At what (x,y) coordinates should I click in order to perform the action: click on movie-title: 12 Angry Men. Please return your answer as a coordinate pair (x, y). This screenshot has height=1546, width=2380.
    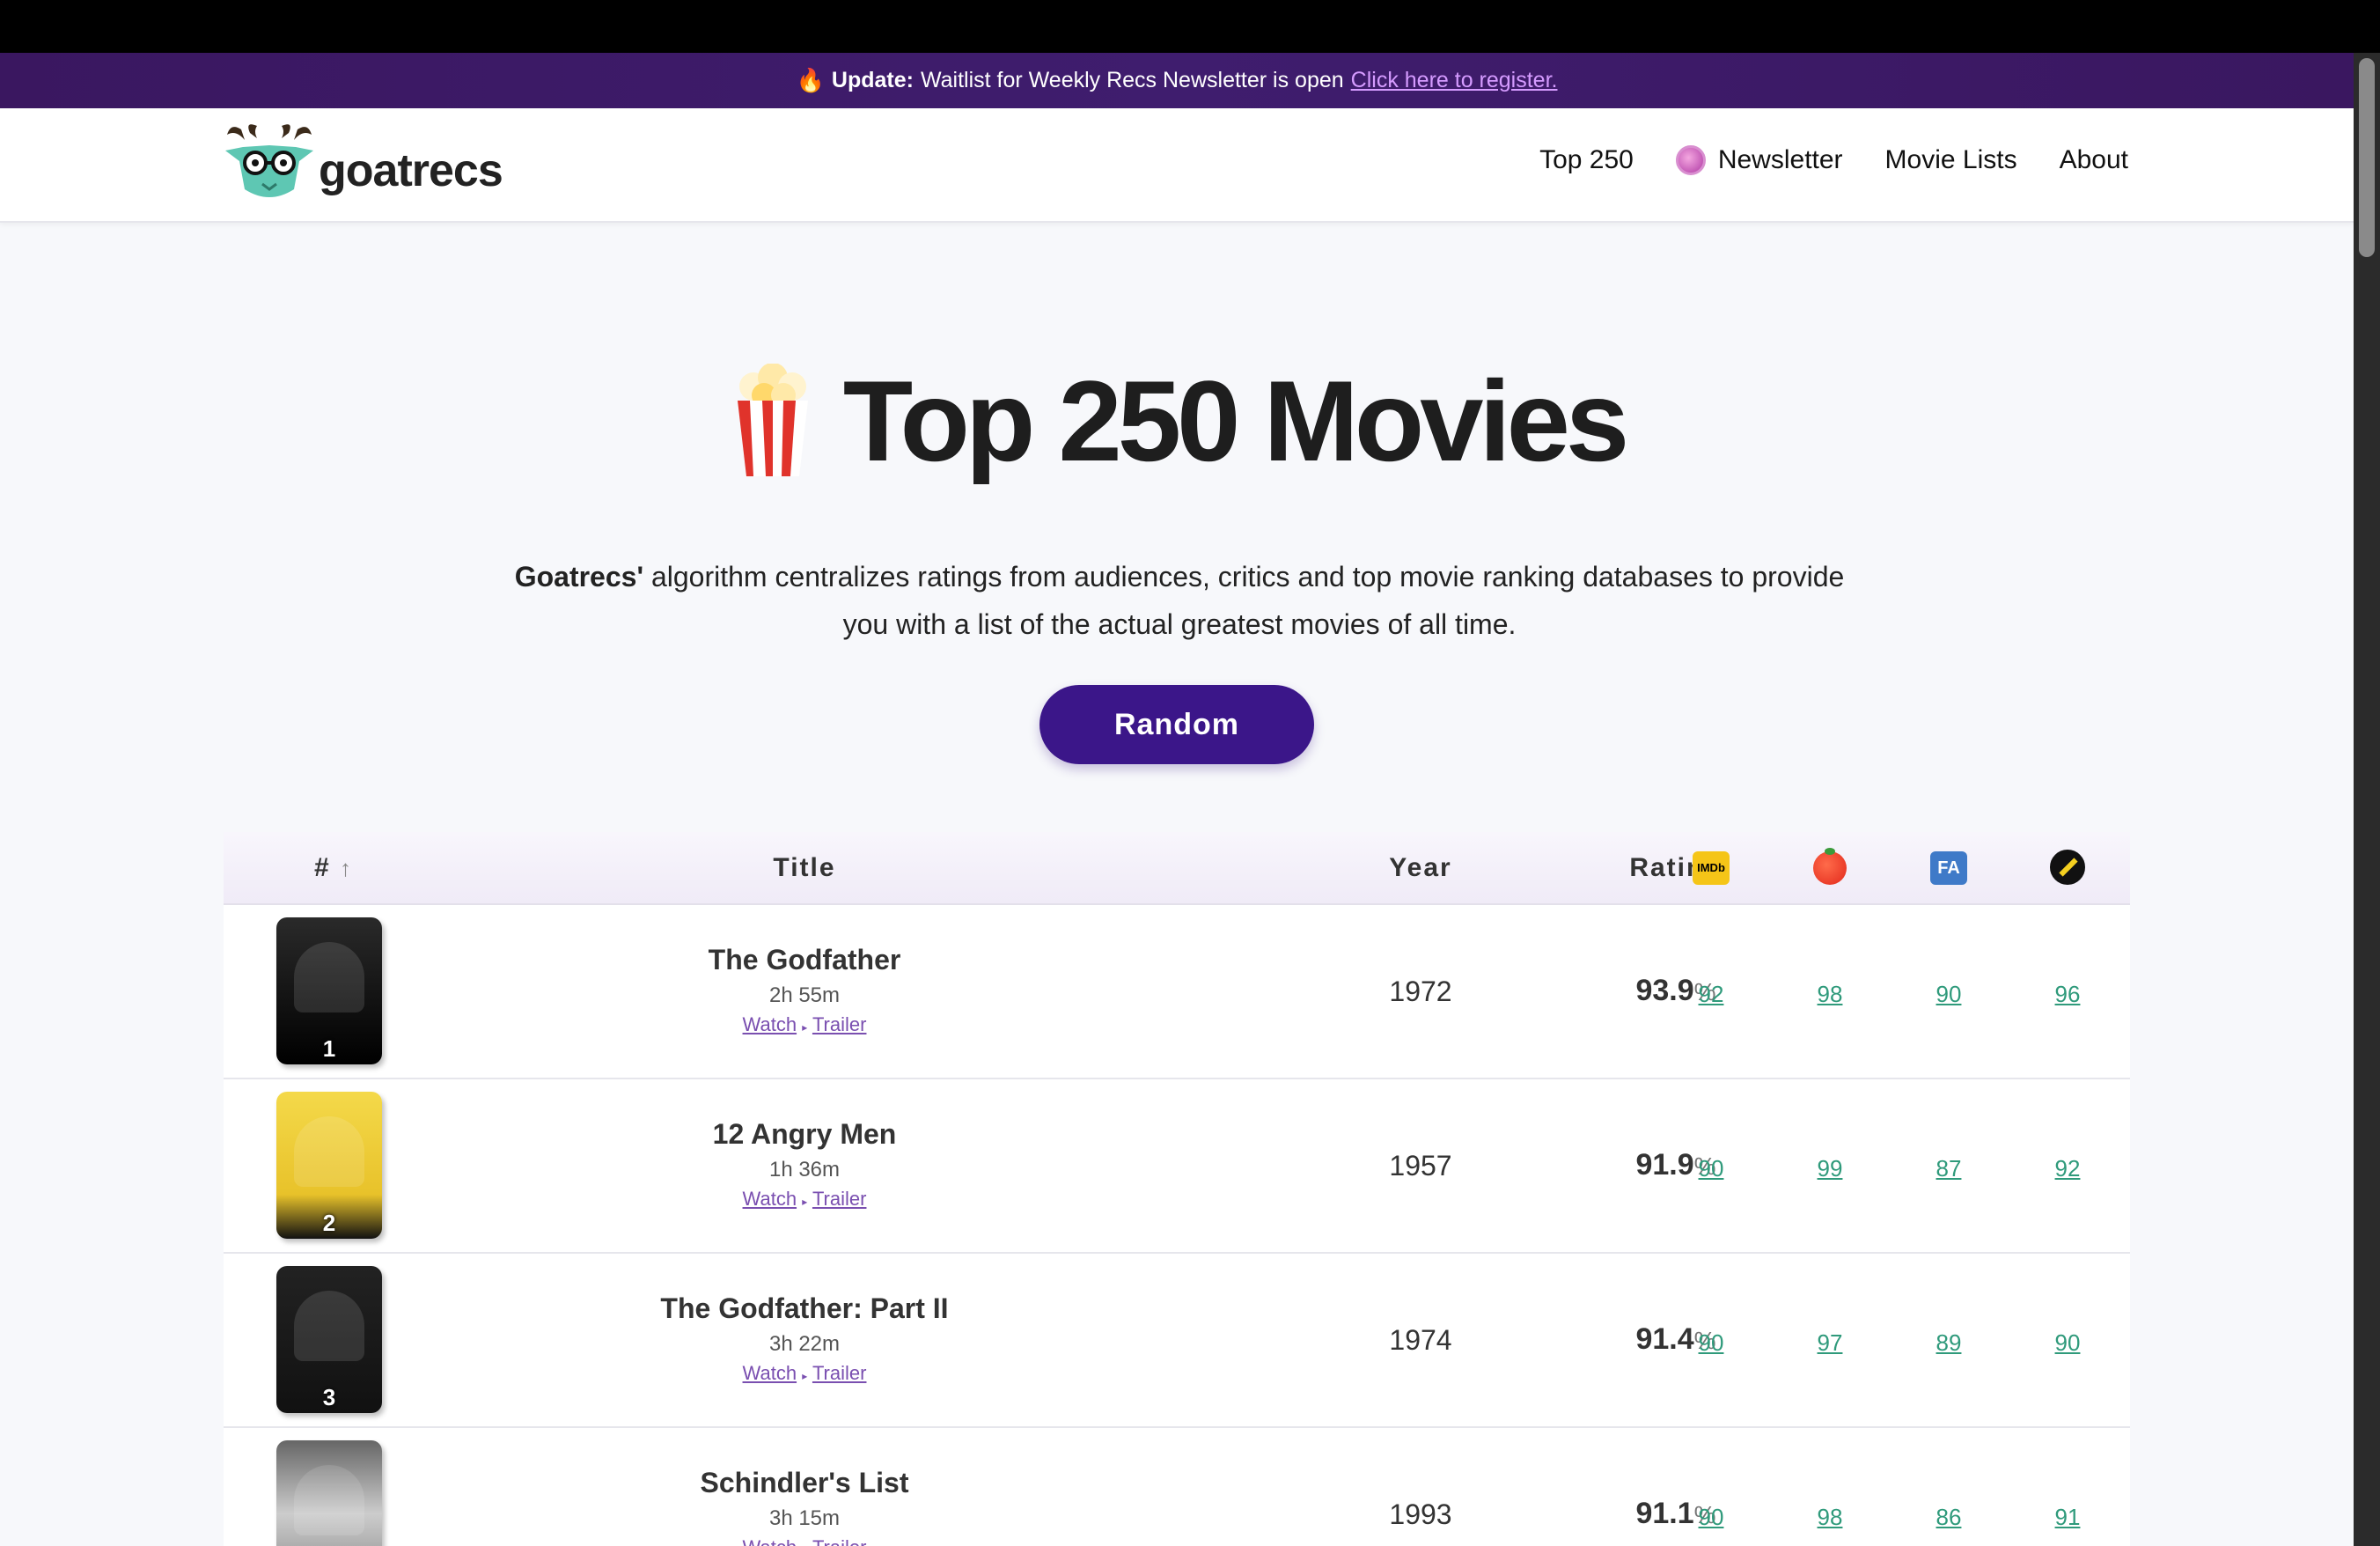
    Looking at the image, I should click on (804, 1134).